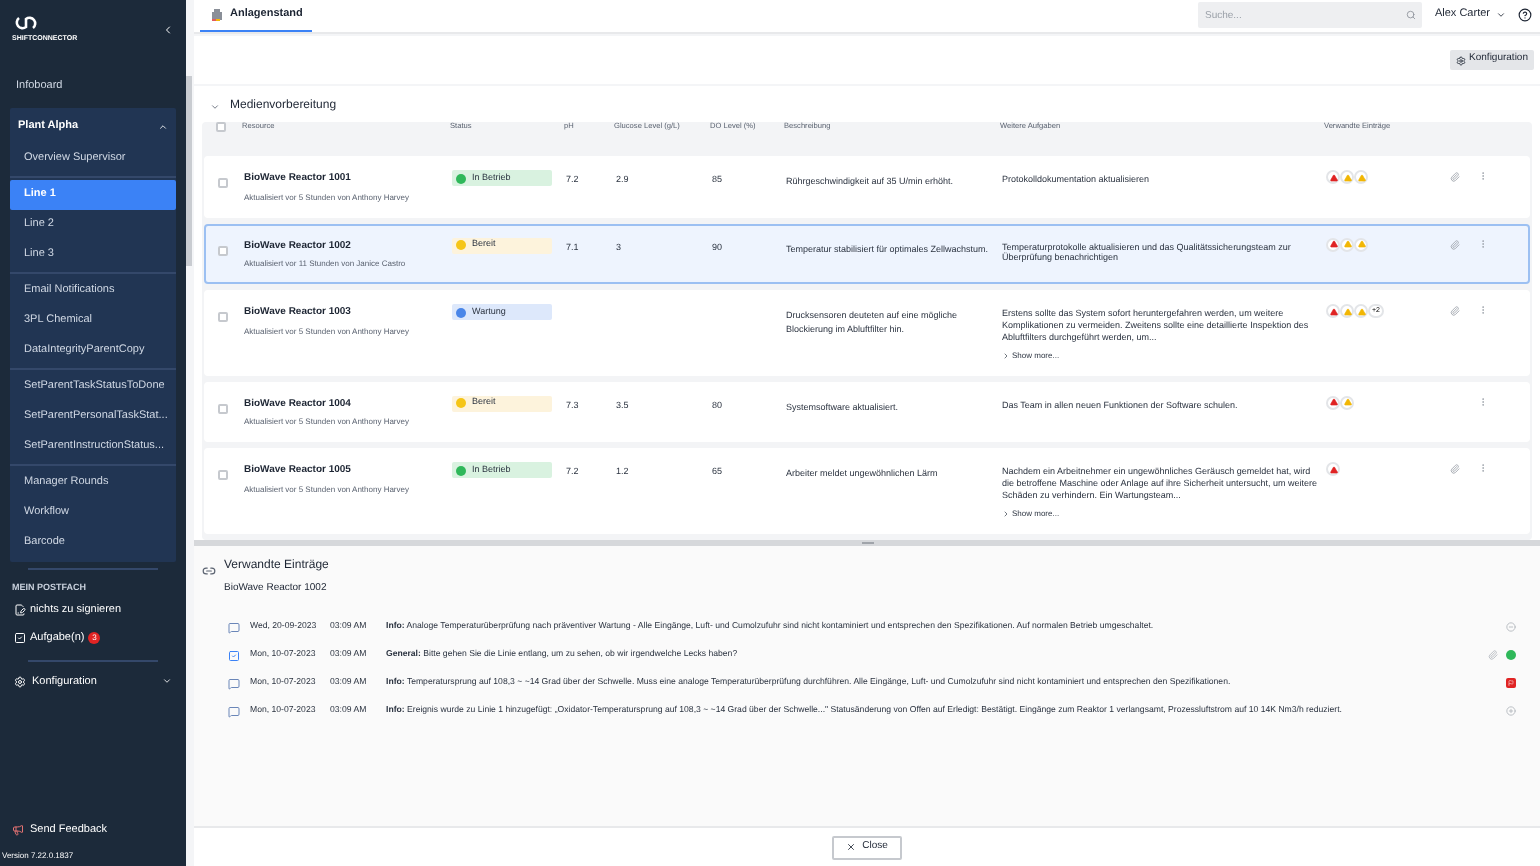  I want to click on signature-icon, so click(20, 609).